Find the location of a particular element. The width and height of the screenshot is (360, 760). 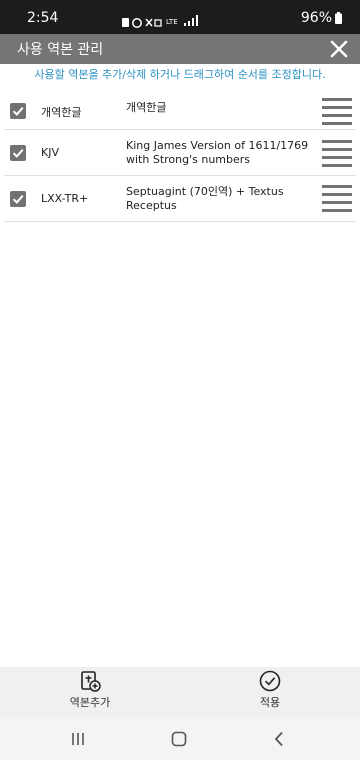

version-abbr: LXX-TR+ is located at coordinates (65, 198).